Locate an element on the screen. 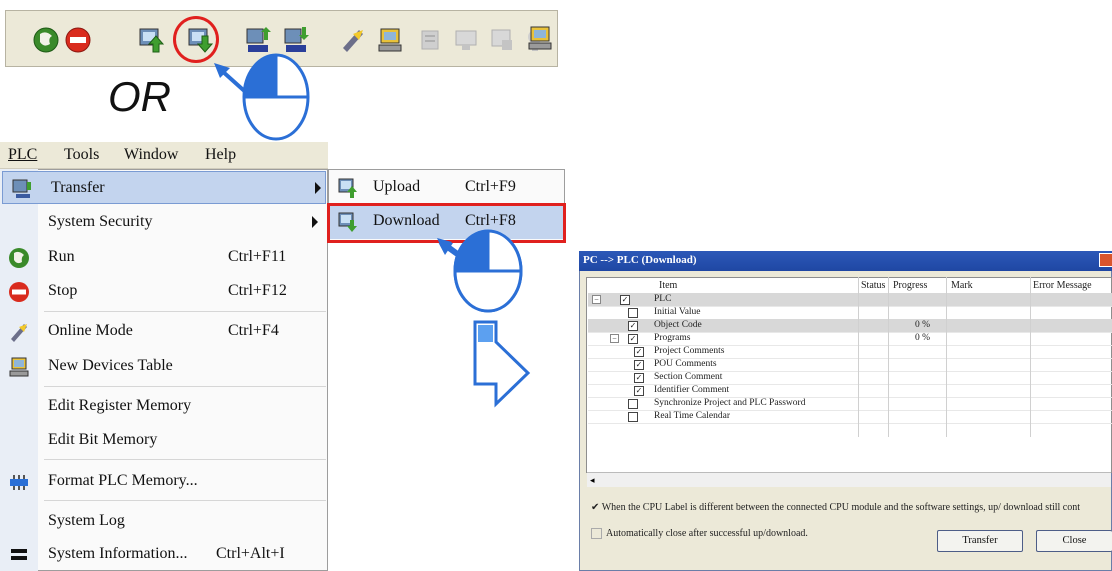 The height and width of the screenshot is (571, 1112). column-status: Status is located at coordinates (873, 285).